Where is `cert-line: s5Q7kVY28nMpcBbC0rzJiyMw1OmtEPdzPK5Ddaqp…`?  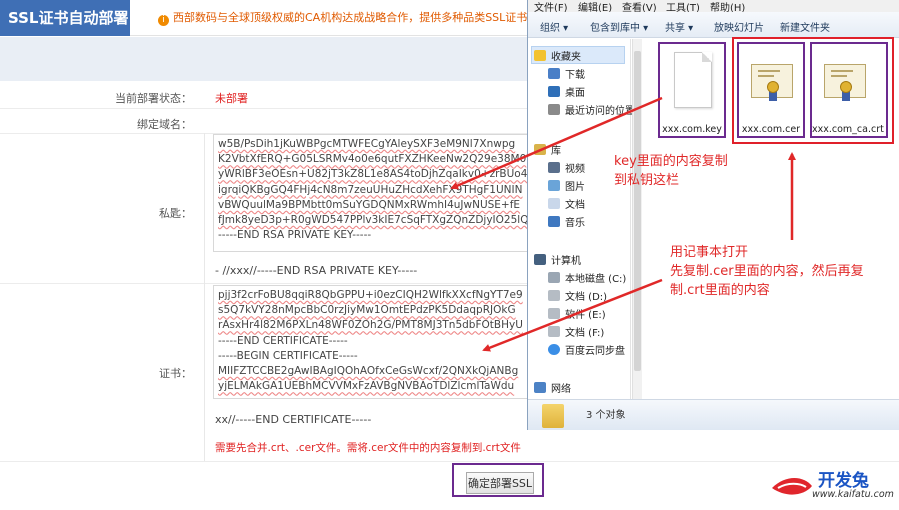 cert-line: s5Q7kVY28nMpcBbC0rzJiyMw1OmtEPdzPK5Ddaqp… is located at coordinates (367, 310).